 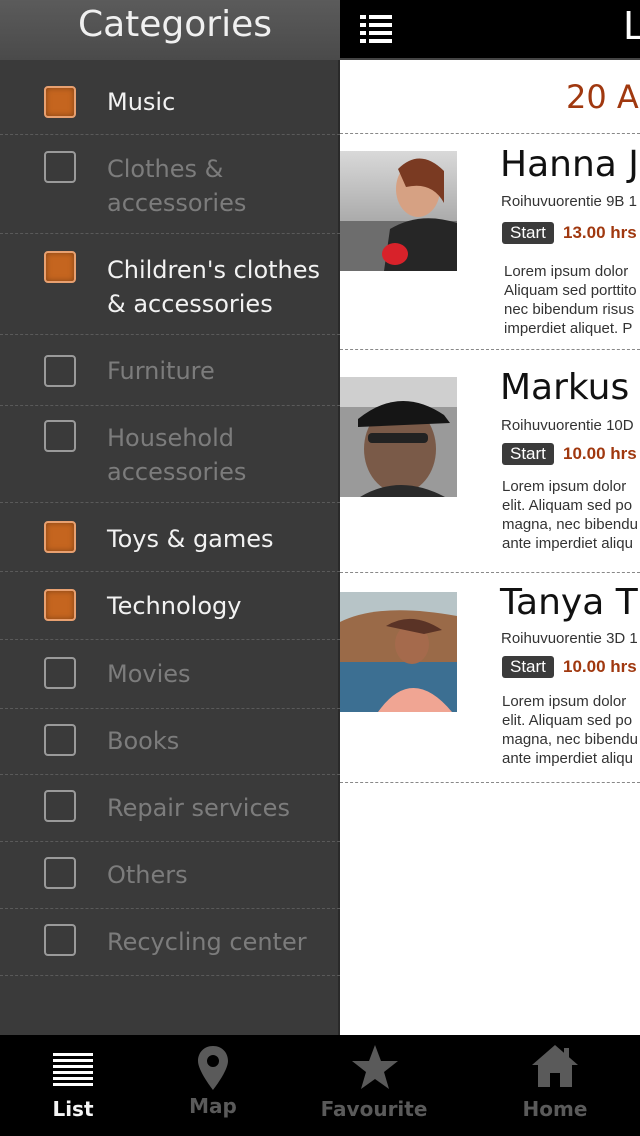 I want to click on tab-favourite: Favourite, so click(x=374, y=1085).